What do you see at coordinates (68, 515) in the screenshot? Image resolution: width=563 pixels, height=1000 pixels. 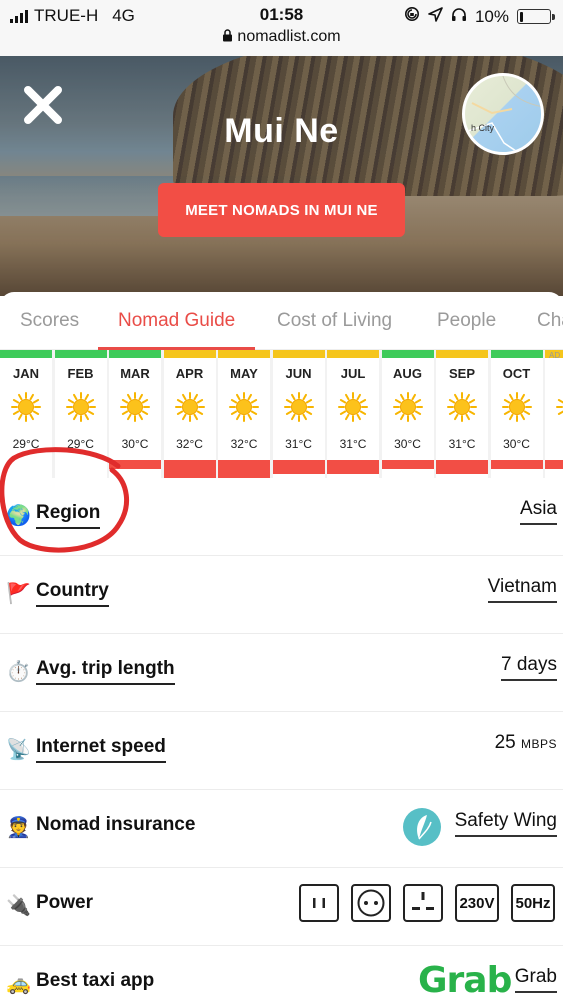 I see `region-label: Region` at bounding box center [68, 515].